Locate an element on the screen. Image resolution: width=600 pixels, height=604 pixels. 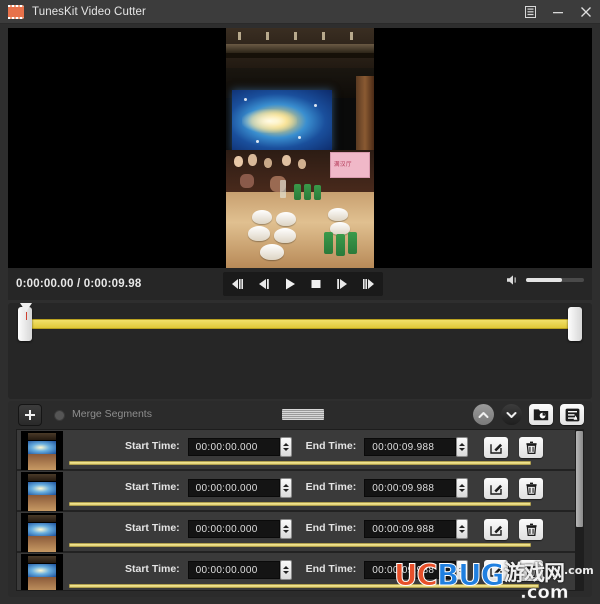
trim-selection-range is located at coordinates (300, 324).